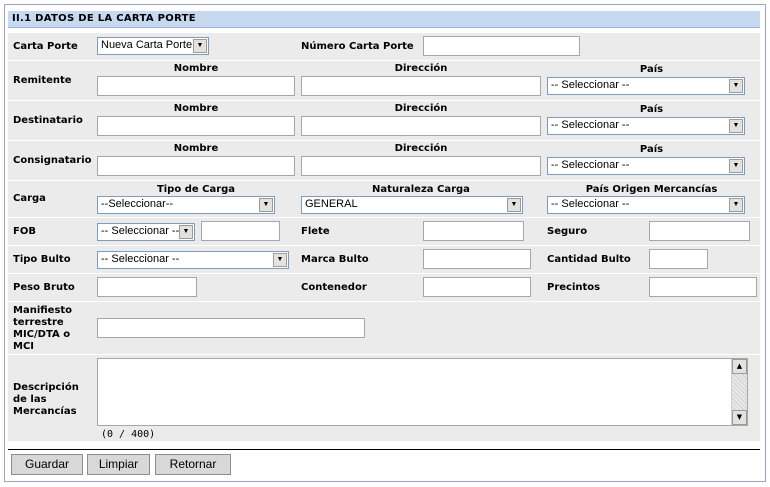  Describe the element at coordinates (477, 259) in the screenshot. I see `marca-bulto-input` at that location.